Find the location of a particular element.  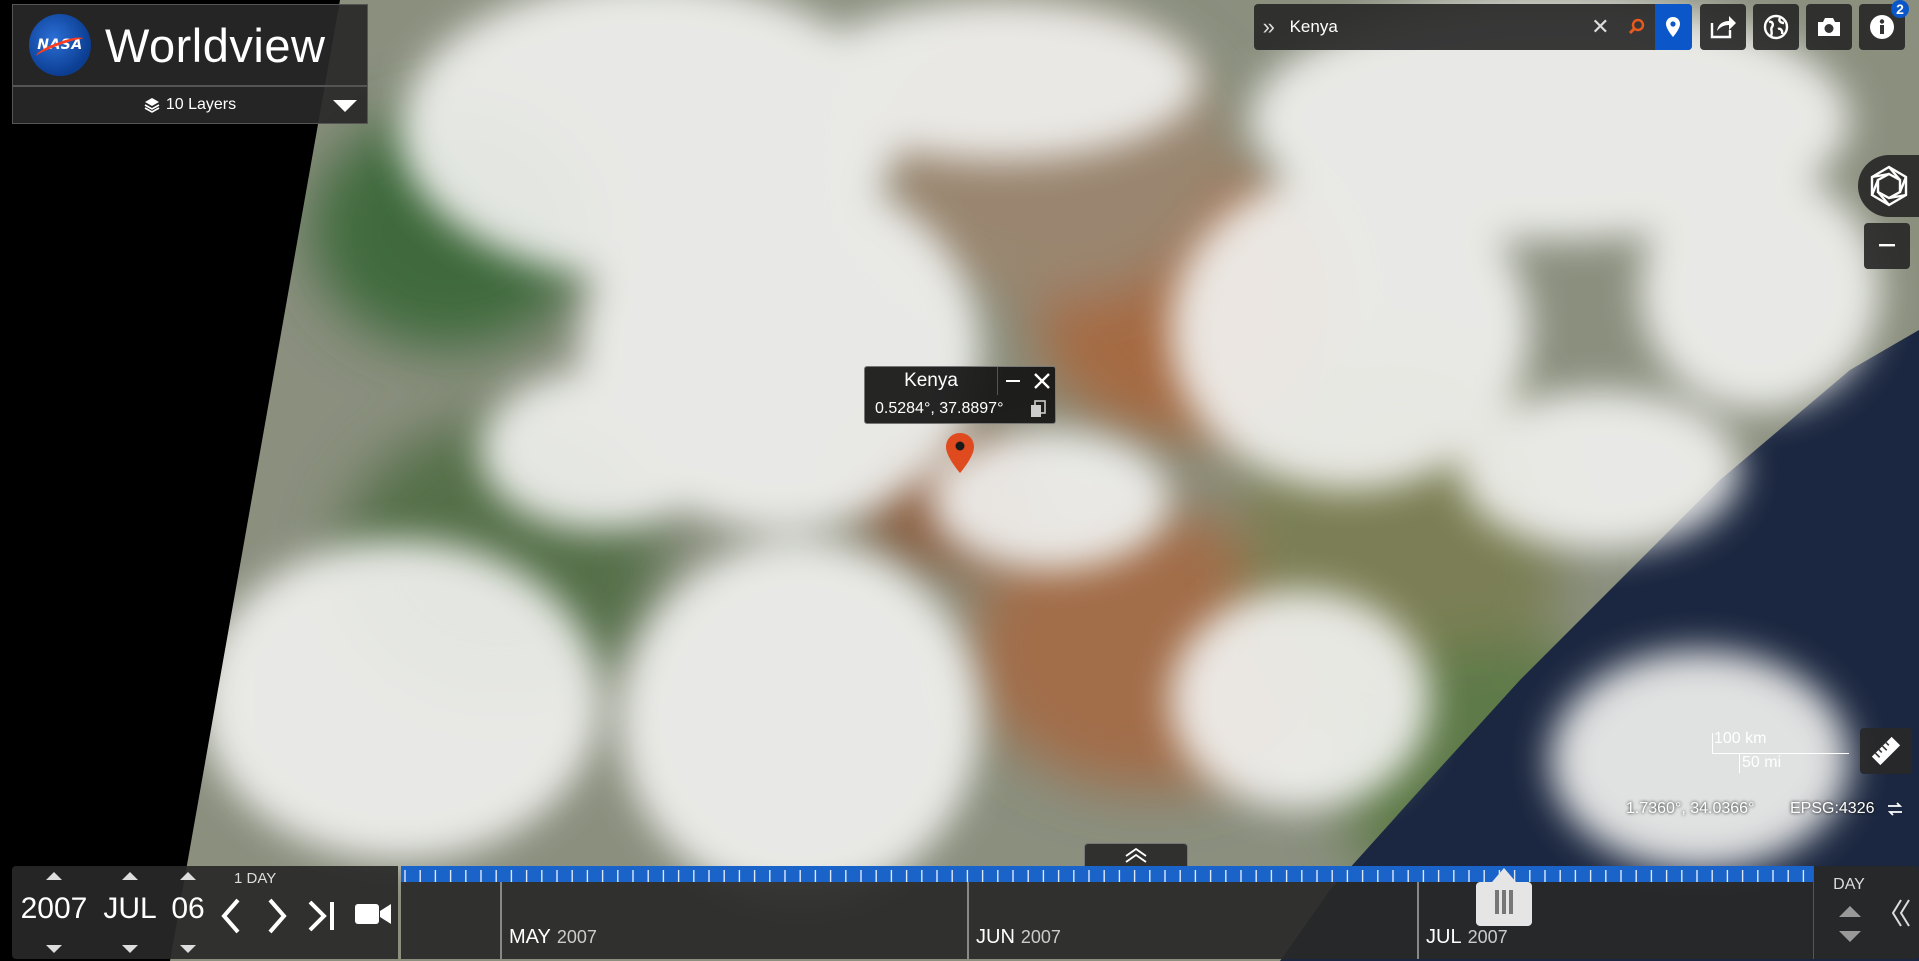

layers-toggle-button: 10 Layers is located at coordinates (190, 105).